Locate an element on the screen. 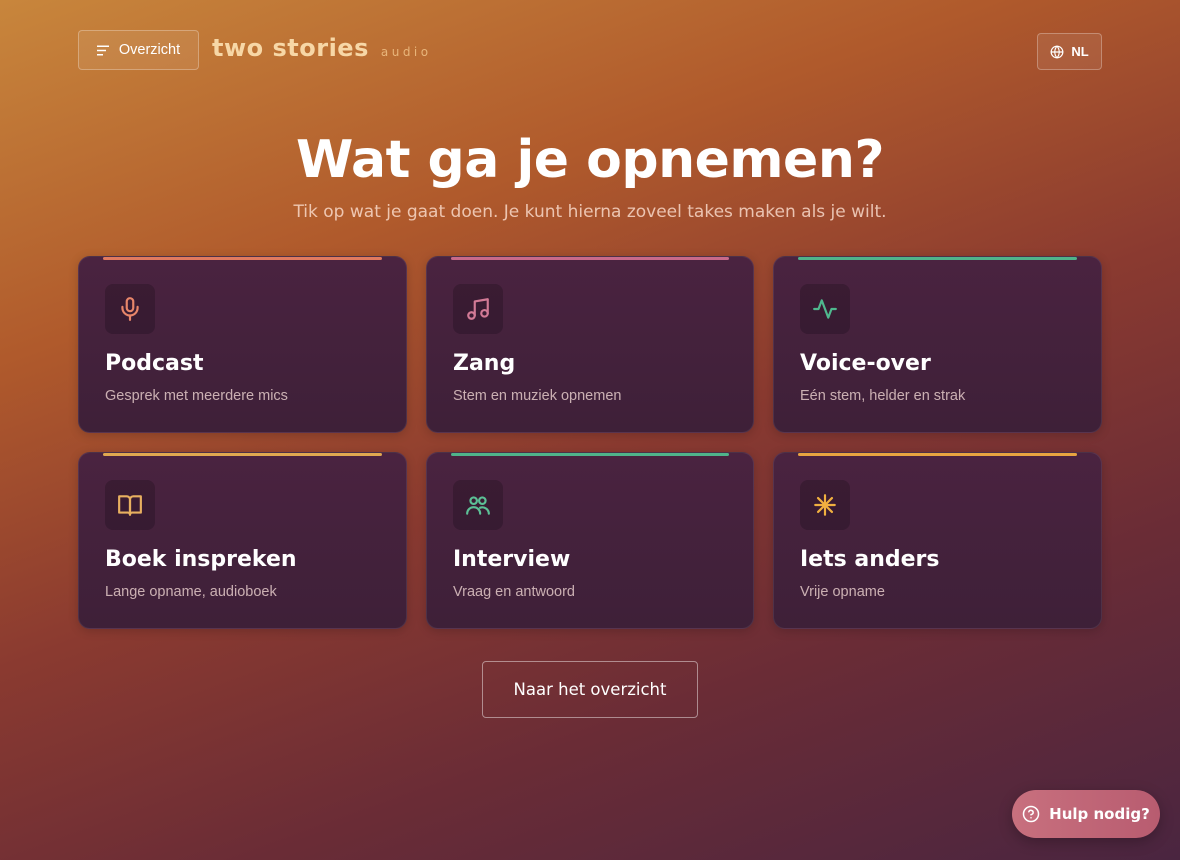  card-title: Boek inspreken is located at coordinates (201, 559).